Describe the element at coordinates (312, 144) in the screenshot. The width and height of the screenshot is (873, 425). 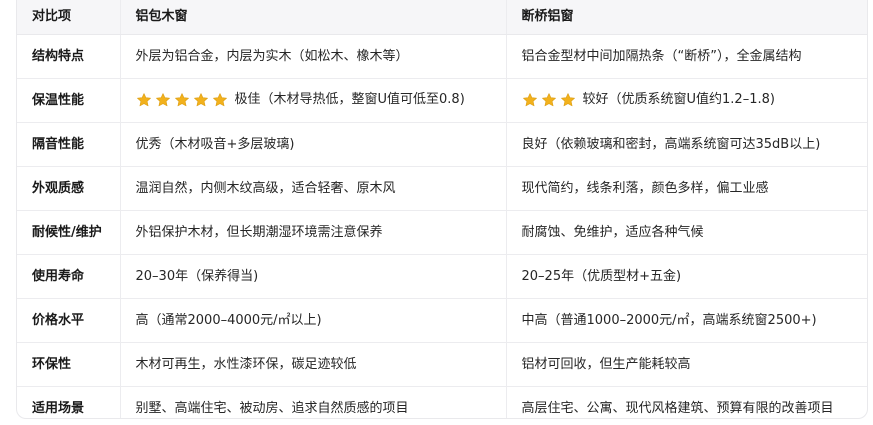
I see `cell-aluminum-clad-wood: 优秀（木材吸音+多层玻璃)` at that location.